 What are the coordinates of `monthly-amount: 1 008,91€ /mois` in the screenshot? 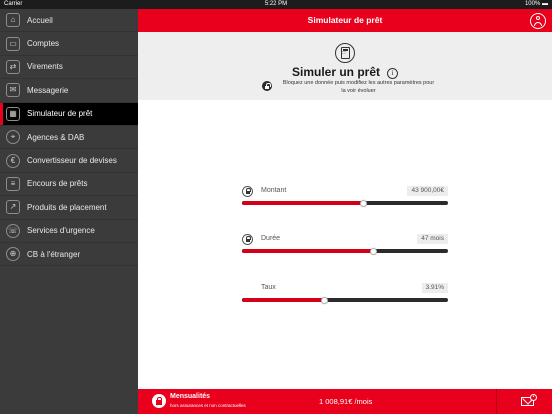 It's located at (346, 401).